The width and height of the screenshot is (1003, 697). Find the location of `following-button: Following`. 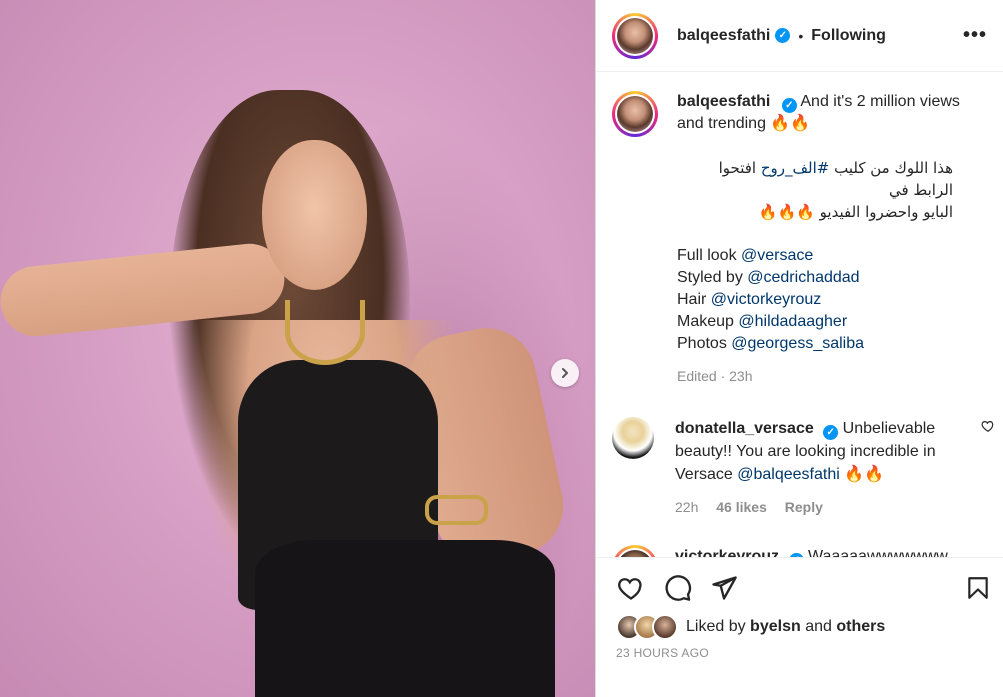

following-button: Following is located at coordinates (848, 36).